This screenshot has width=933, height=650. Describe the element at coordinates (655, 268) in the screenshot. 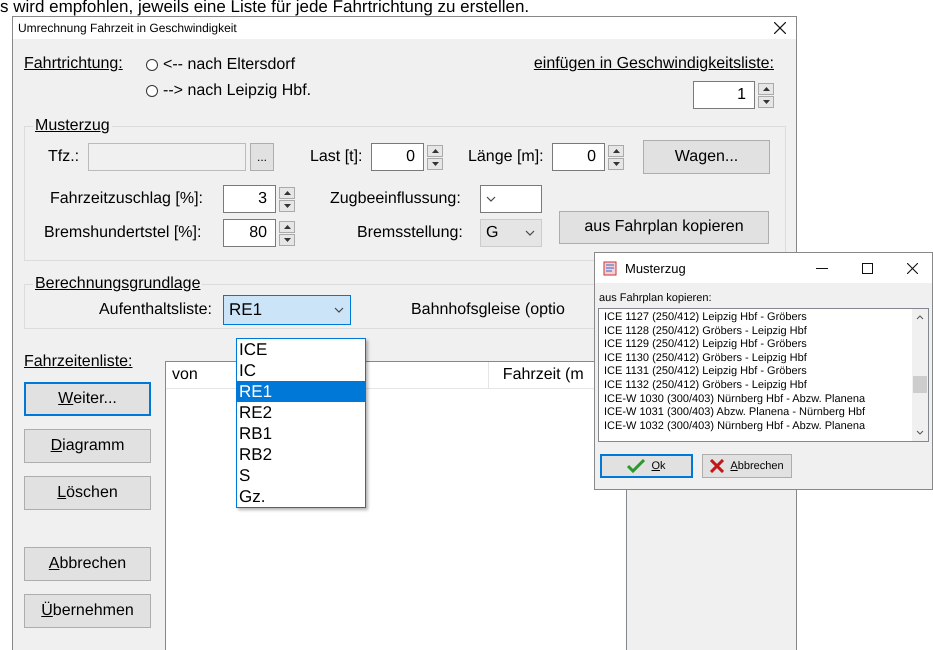

I see `window-title: Musterzug` at that location.